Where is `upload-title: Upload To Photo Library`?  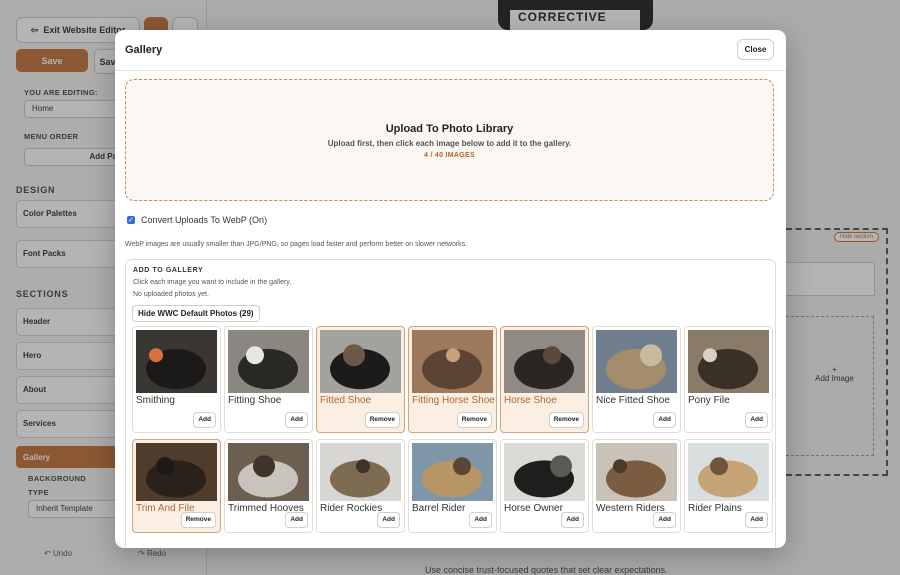
upload-title: Upload To Photo Library is located at coordinates (449, 129).